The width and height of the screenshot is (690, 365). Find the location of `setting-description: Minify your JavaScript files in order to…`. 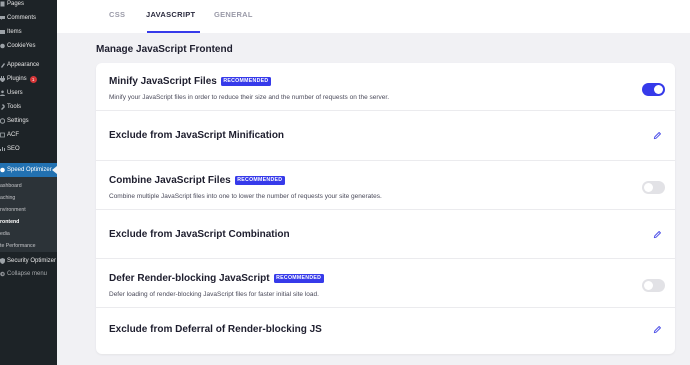

setting-description: Minify your JavaScript files in order to… is located at coordinates (249, 97).